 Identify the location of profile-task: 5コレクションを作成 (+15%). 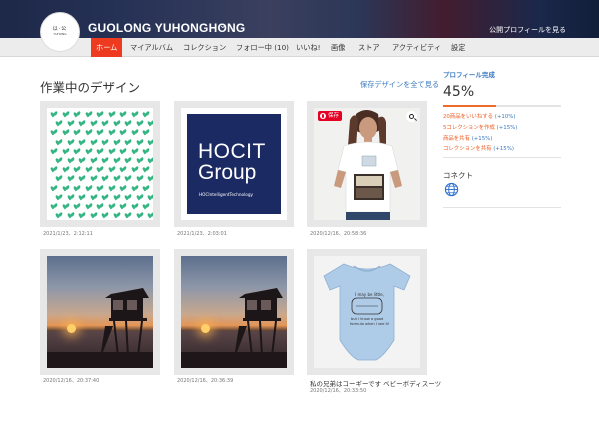
(480, 127).